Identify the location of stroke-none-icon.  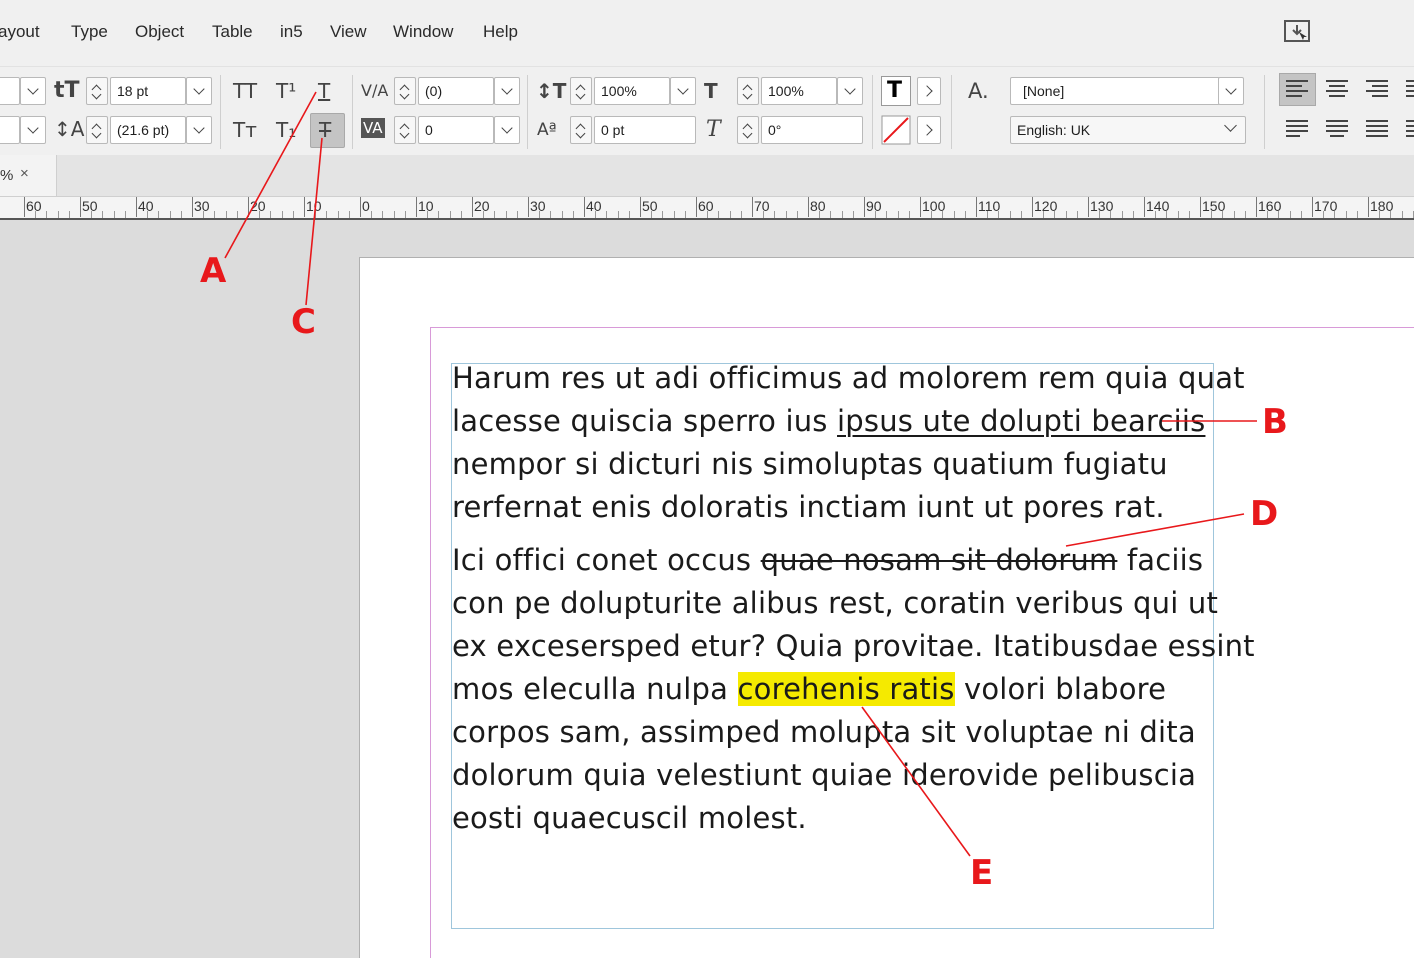
(896, 130).